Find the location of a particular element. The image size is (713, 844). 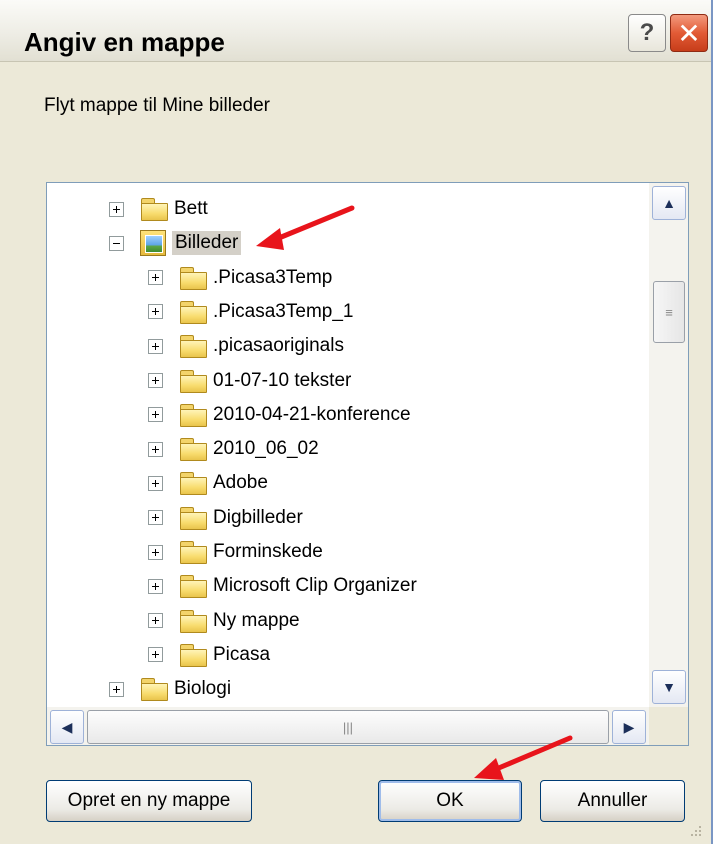

scroll-left-button: ◀ is located at coordinates (67, 727).